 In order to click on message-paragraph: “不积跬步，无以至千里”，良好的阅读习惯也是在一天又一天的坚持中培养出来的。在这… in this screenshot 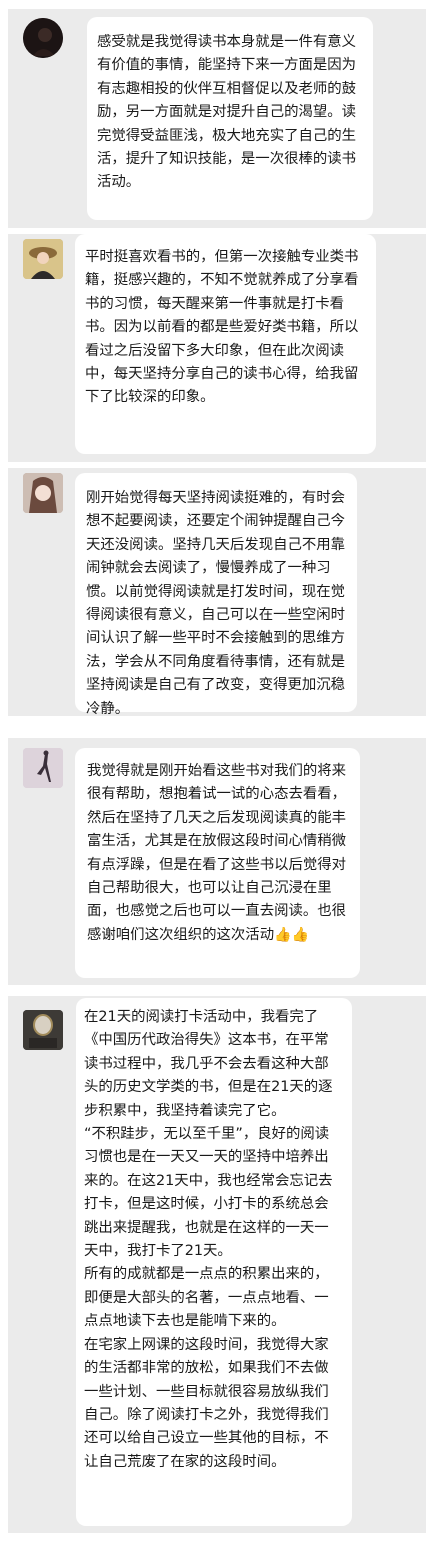, I will do `click(208, 1193)`.